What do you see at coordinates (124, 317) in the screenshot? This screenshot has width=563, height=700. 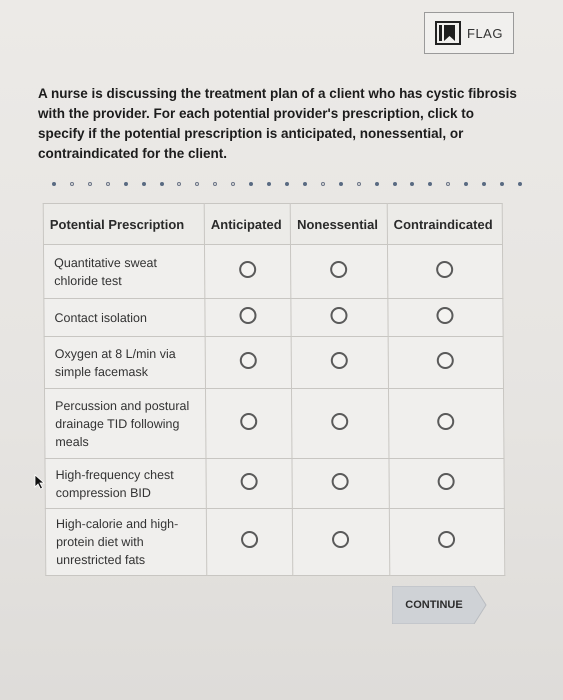 I see `prescription-label: Contact isolation` at bounding box center [124, 317].